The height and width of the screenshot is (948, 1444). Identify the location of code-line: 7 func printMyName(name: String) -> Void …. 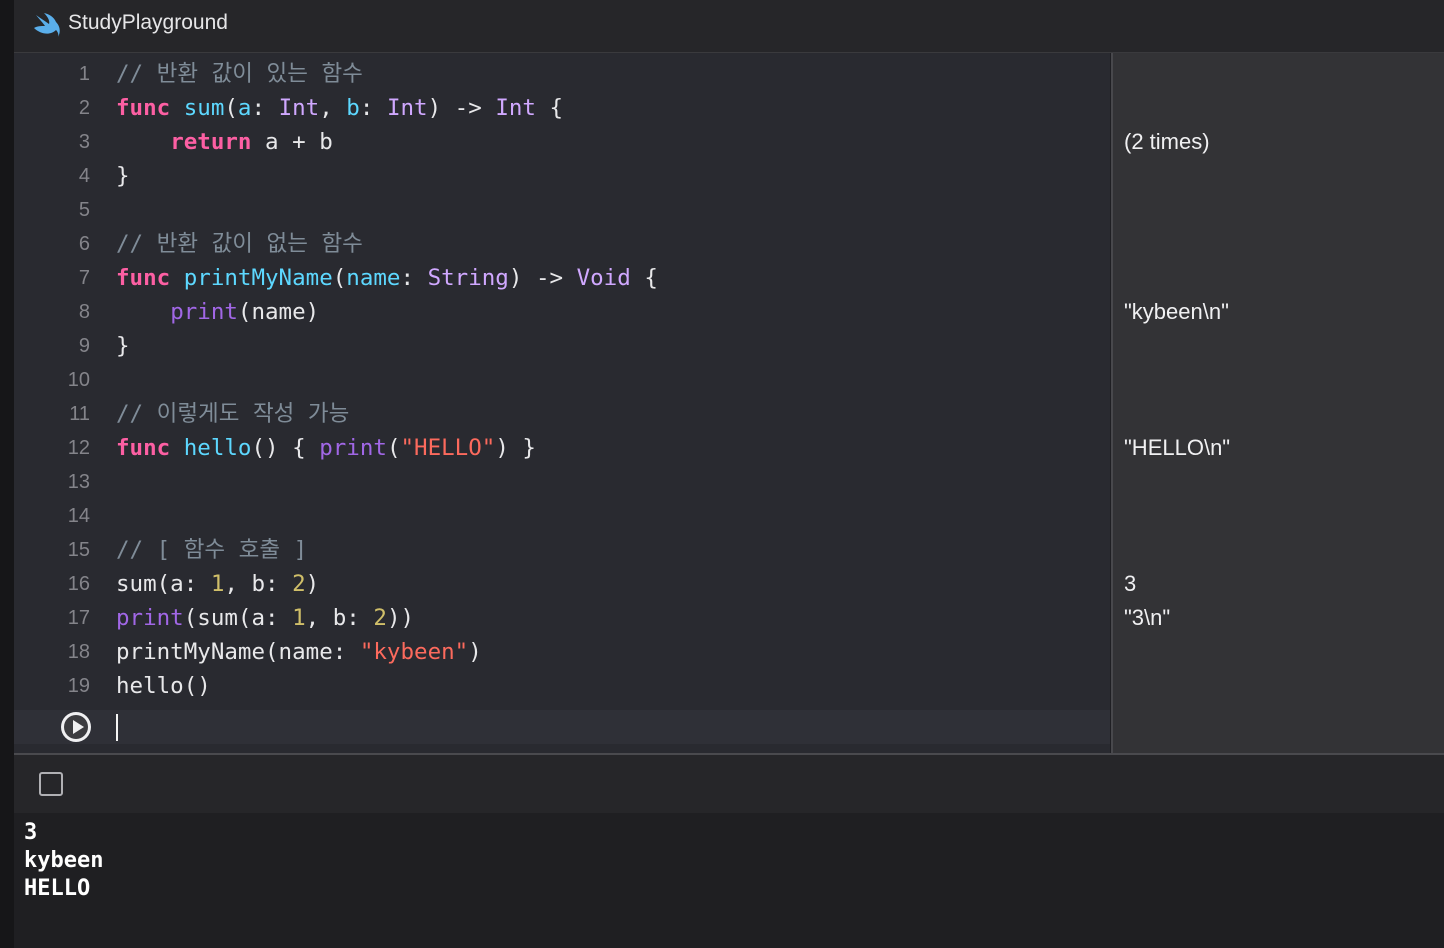
(562, 278).